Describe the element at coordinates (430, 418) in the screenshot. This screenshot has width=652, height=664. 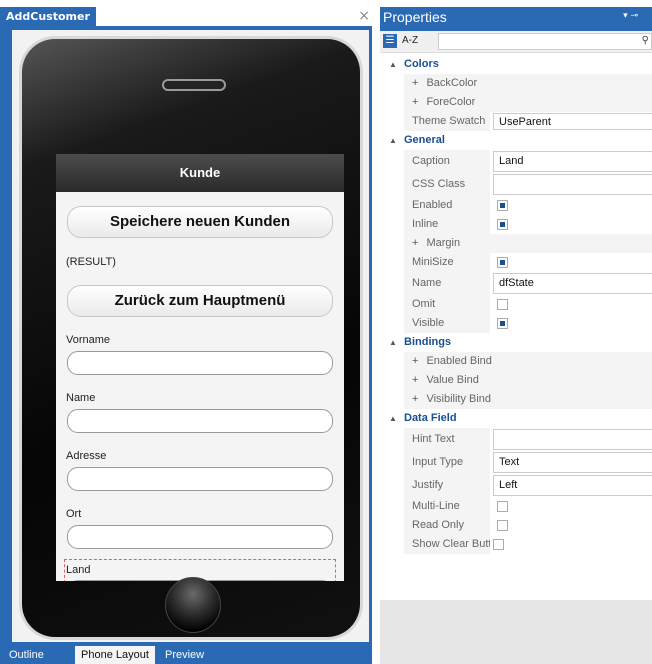
I see `category-label: Data Field` at that location.